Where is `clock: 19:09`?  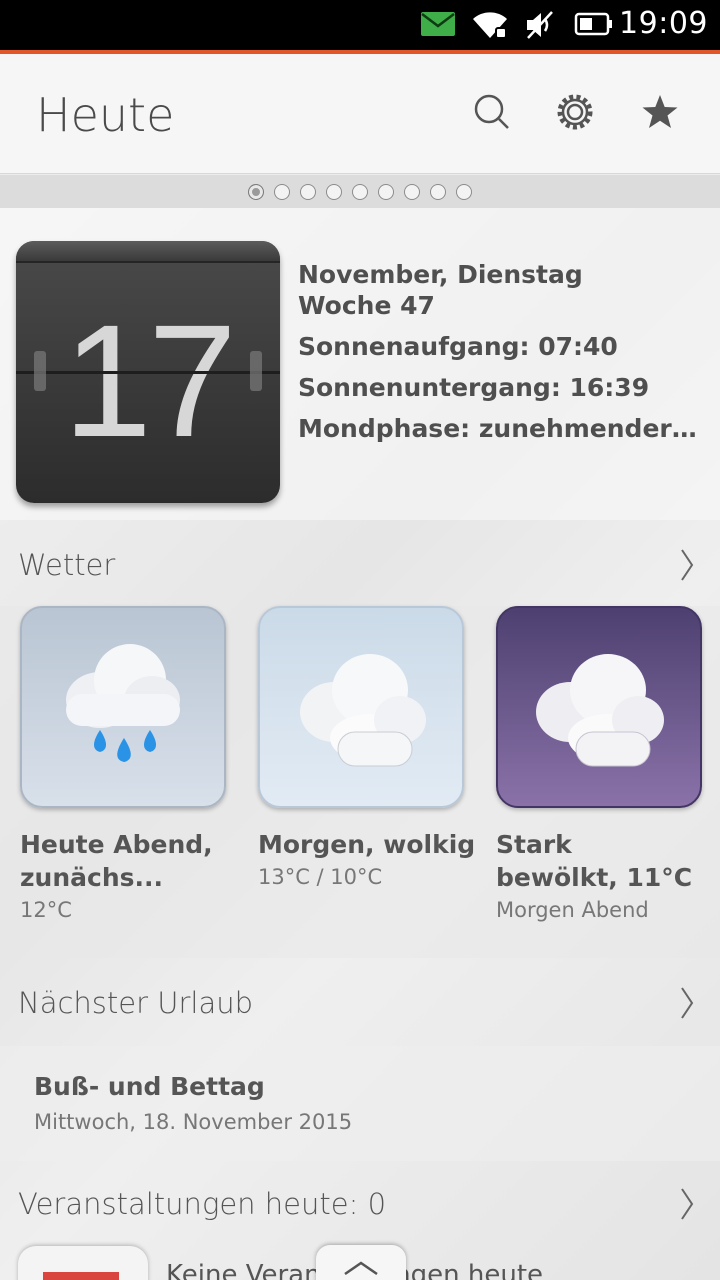
clock: 19:09 is located at coordinates (663, 23).